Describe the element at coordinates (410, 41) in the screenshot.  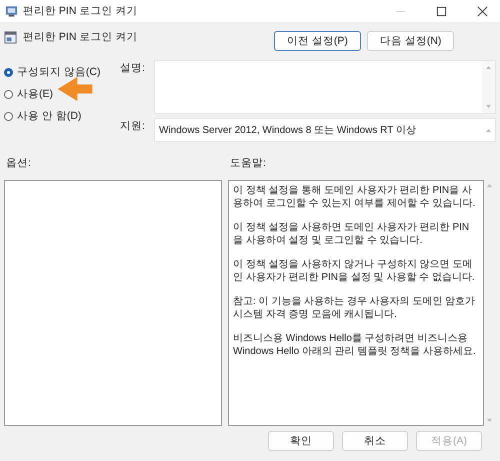
I see `nav-button: 다음 설정(N)` at that location.